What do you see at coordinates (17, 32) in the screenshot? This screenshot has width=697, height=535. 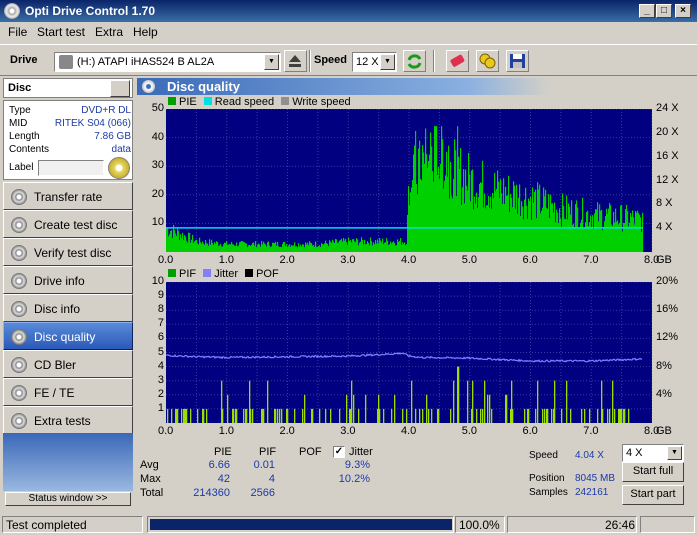 I see `menu-file: File` at bounding box center [17, 32].